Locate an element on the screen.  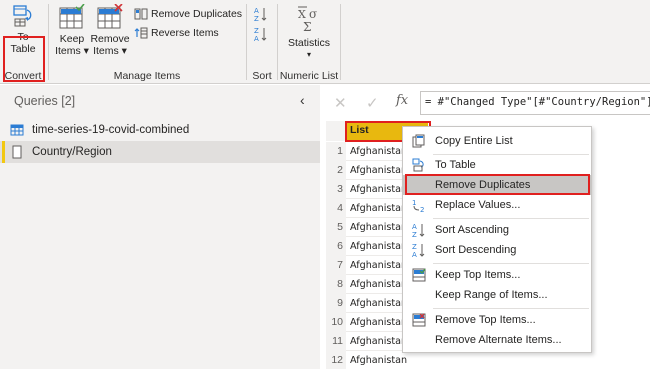
row-number: 9 is located at coordinates (336, 303).